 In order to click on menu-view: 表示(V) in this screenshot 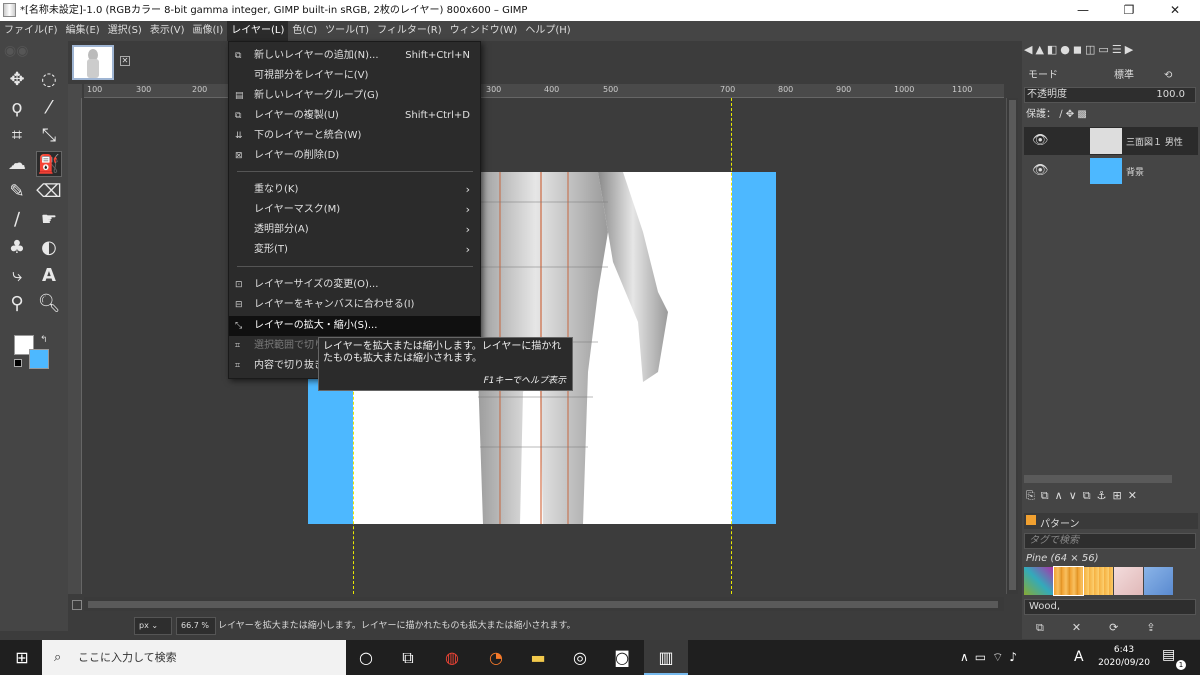, I will do `click(167, 31)`.